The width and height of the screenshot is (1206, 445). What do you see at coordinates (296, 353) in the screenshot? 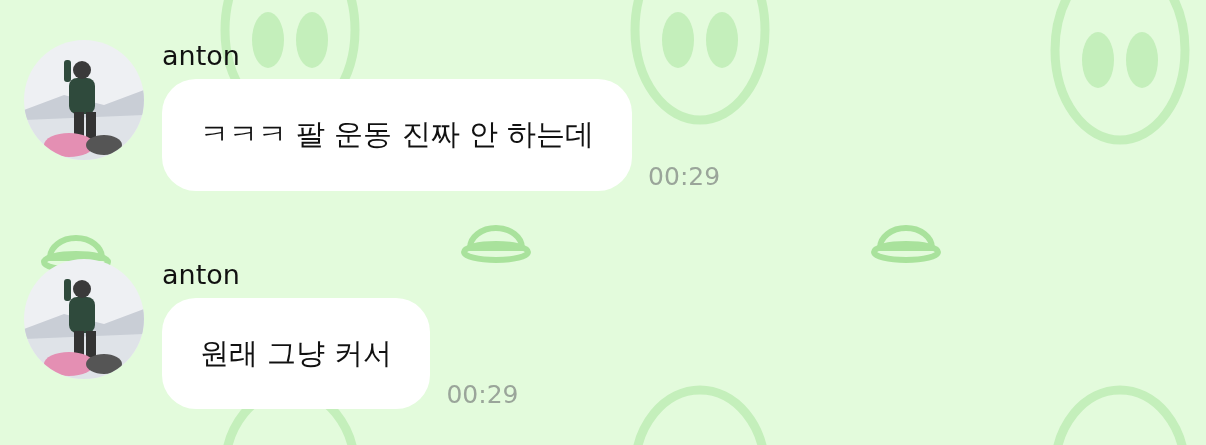
I see `message-bubble: 원래 그냥 커서` at bounding box center [296, 353].